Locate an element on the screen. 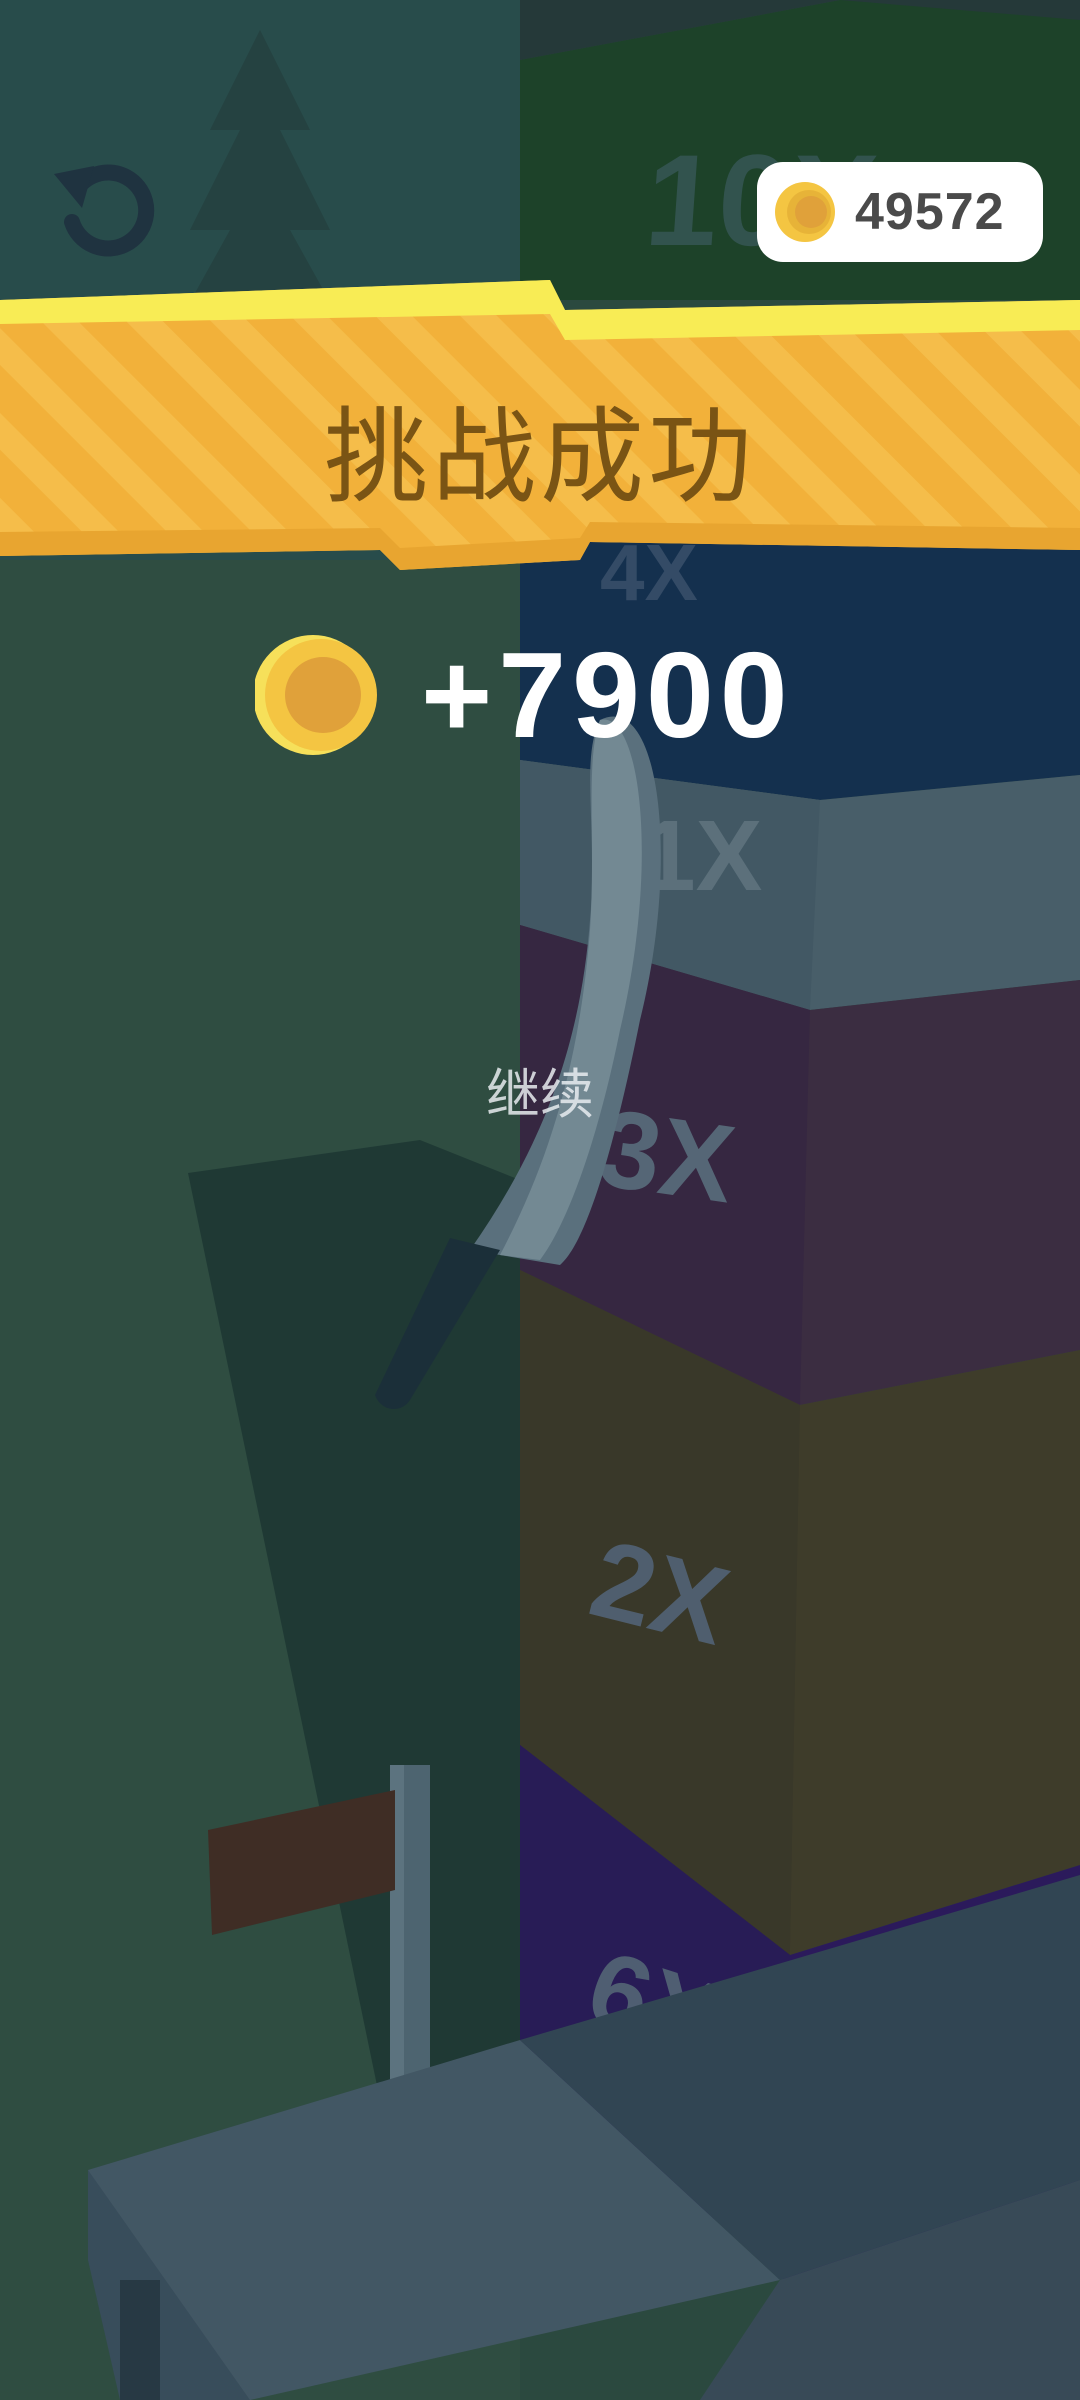  reward-display: +7900 is located at coordinates (524, 695).